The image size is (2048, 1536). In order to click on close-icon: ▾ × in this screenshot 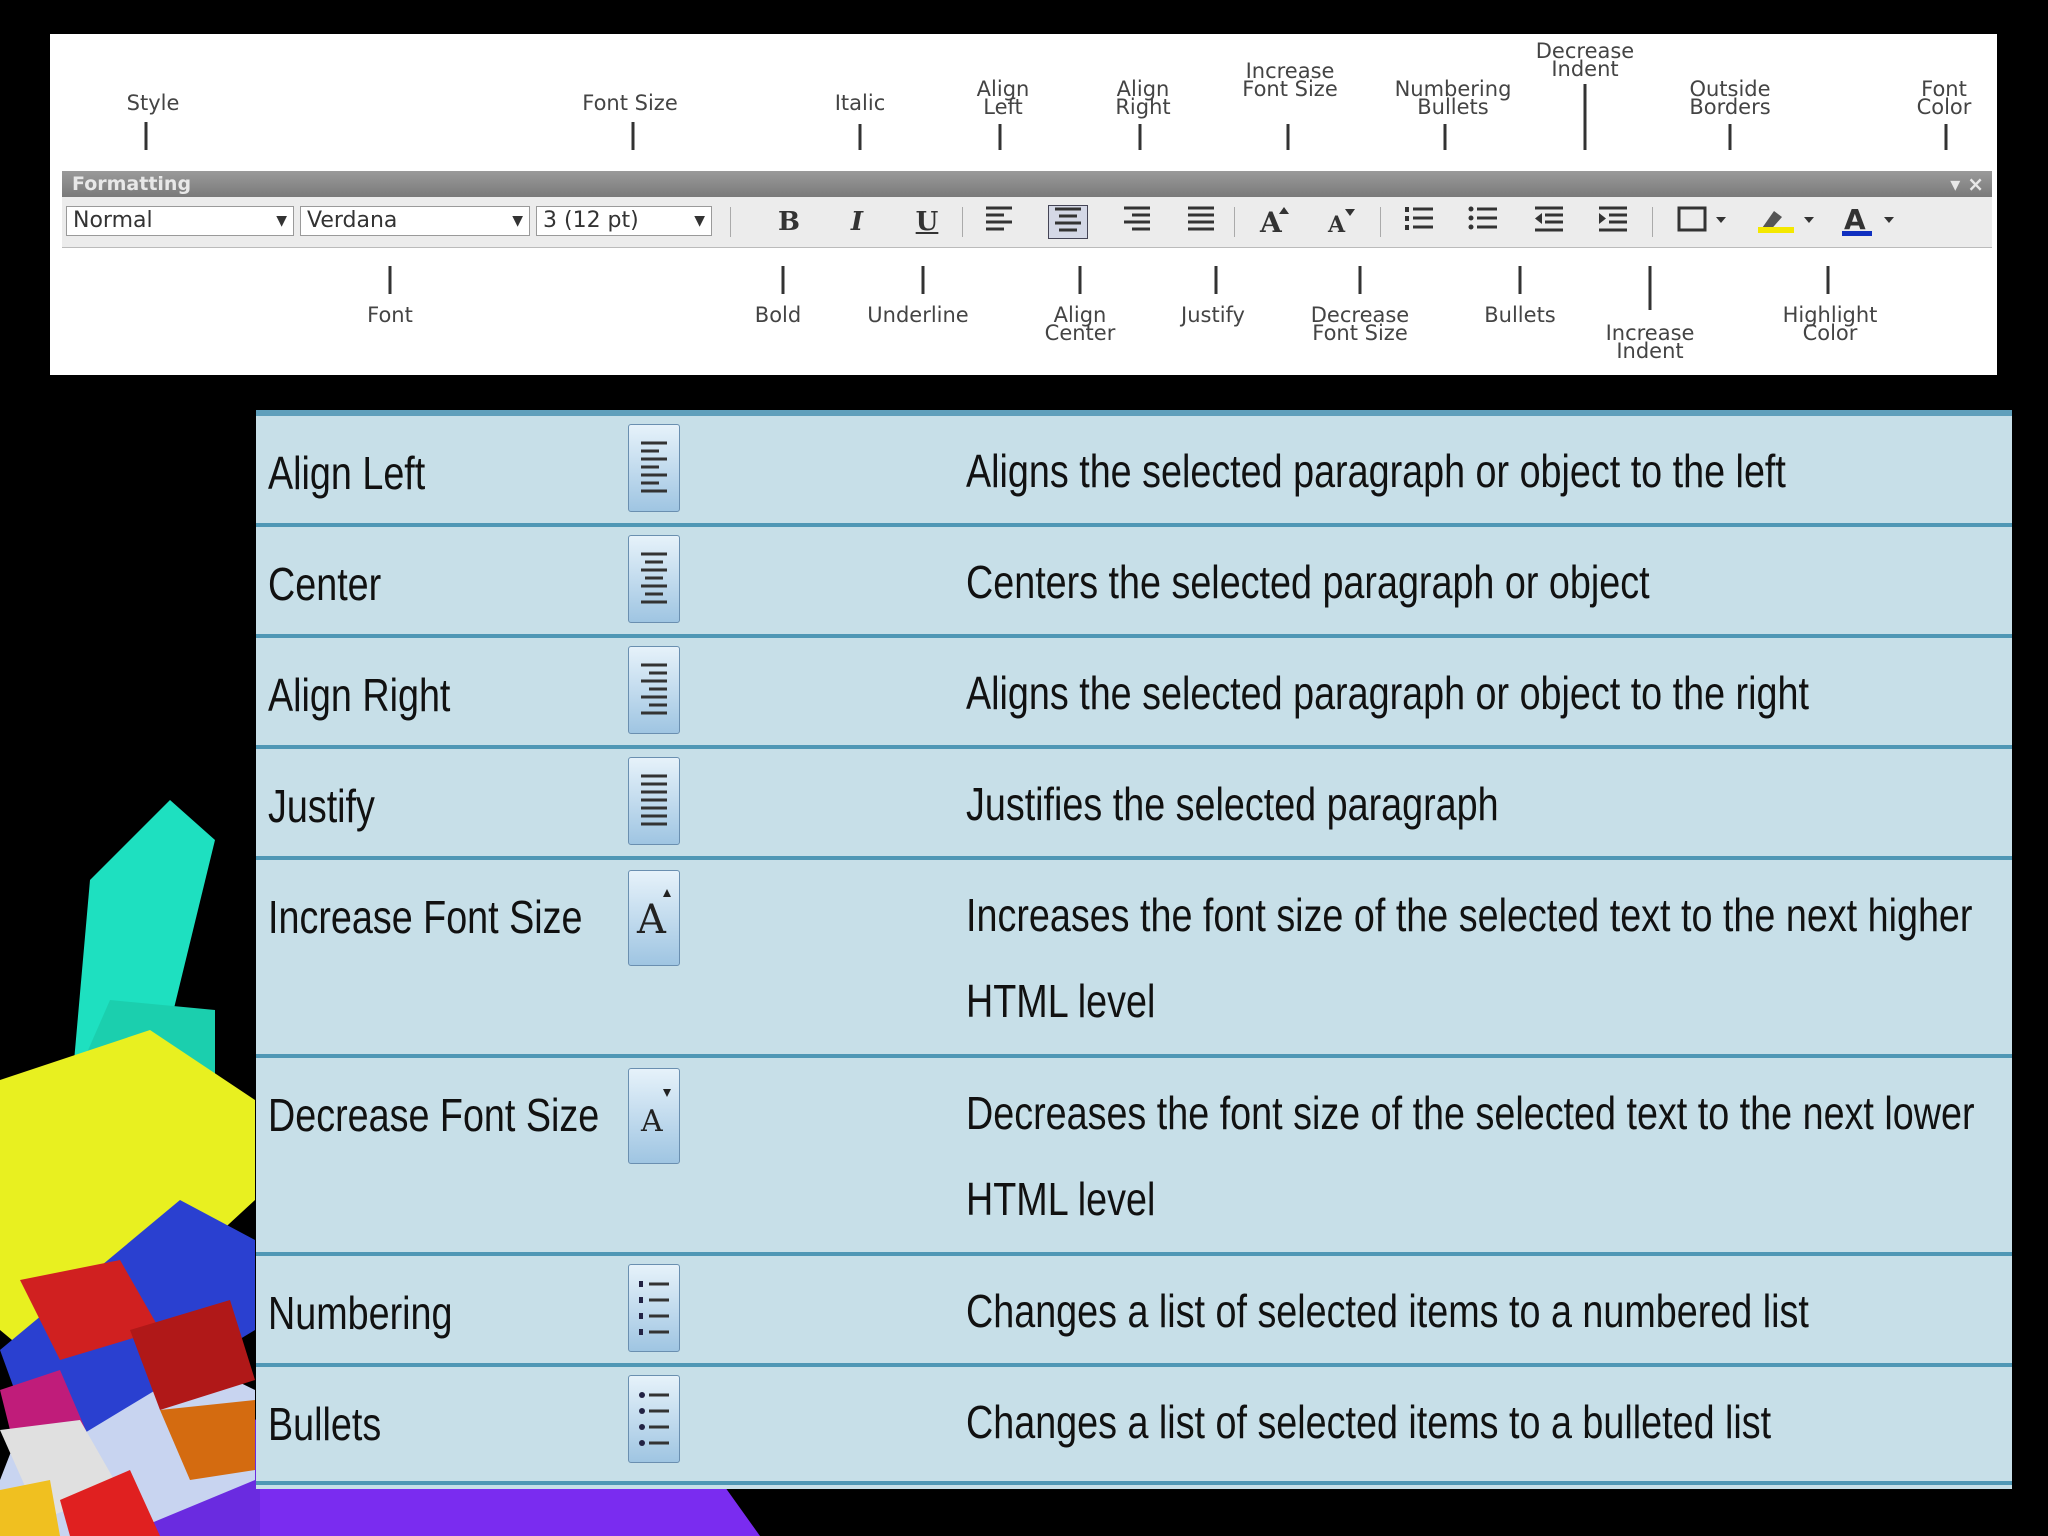, I will do `click(1967, 184)`.